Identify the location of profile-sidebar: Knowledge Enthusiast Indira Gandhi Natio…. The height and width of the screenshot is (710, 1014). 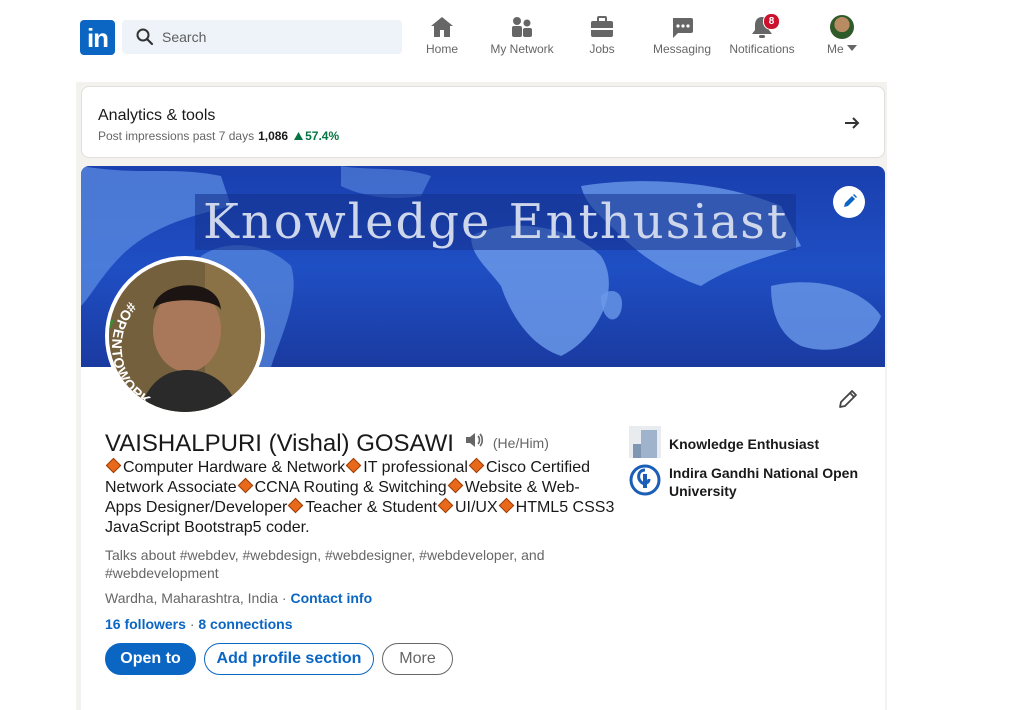
(749, 464).